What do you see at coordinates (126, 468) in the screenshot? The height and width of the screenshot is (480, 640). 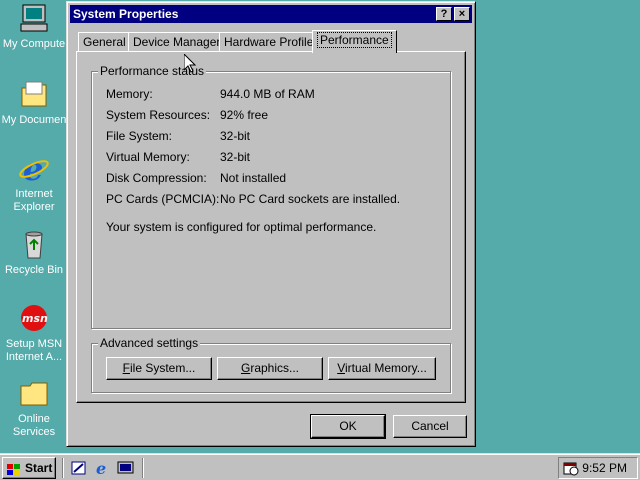 I see `quicklaunch-show-desktop-icon` at bounding box center [126, 468].